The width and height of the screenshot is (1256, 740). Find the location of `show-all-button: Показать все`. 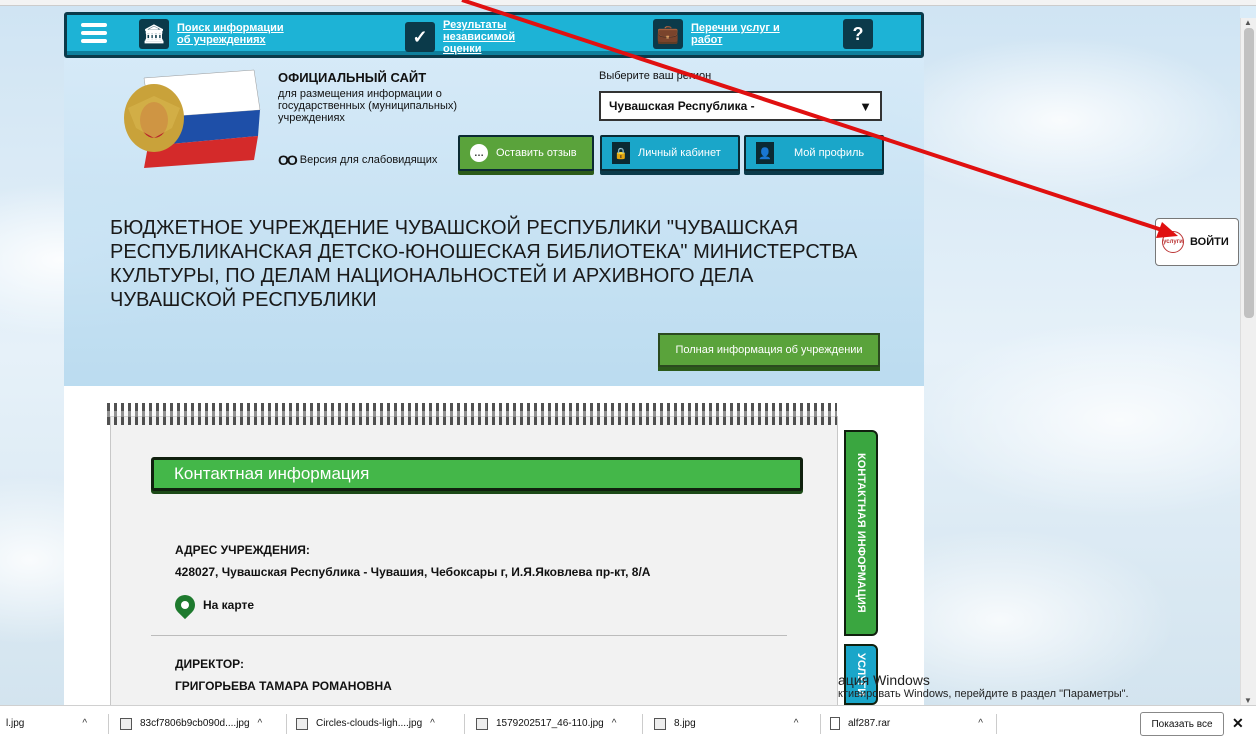

show-all-button: Показать все is located at coordinates (1182, 724).